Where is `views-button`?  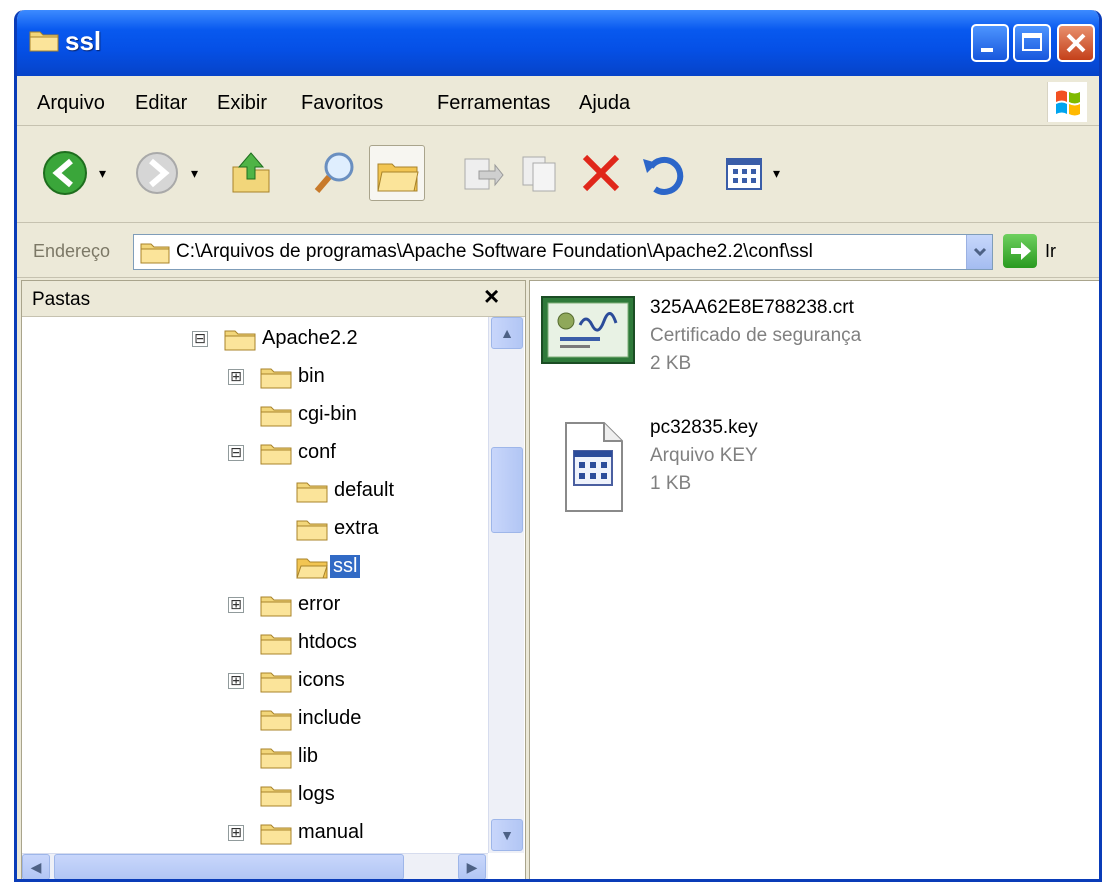 views-button is located at coordinates (745, 173).